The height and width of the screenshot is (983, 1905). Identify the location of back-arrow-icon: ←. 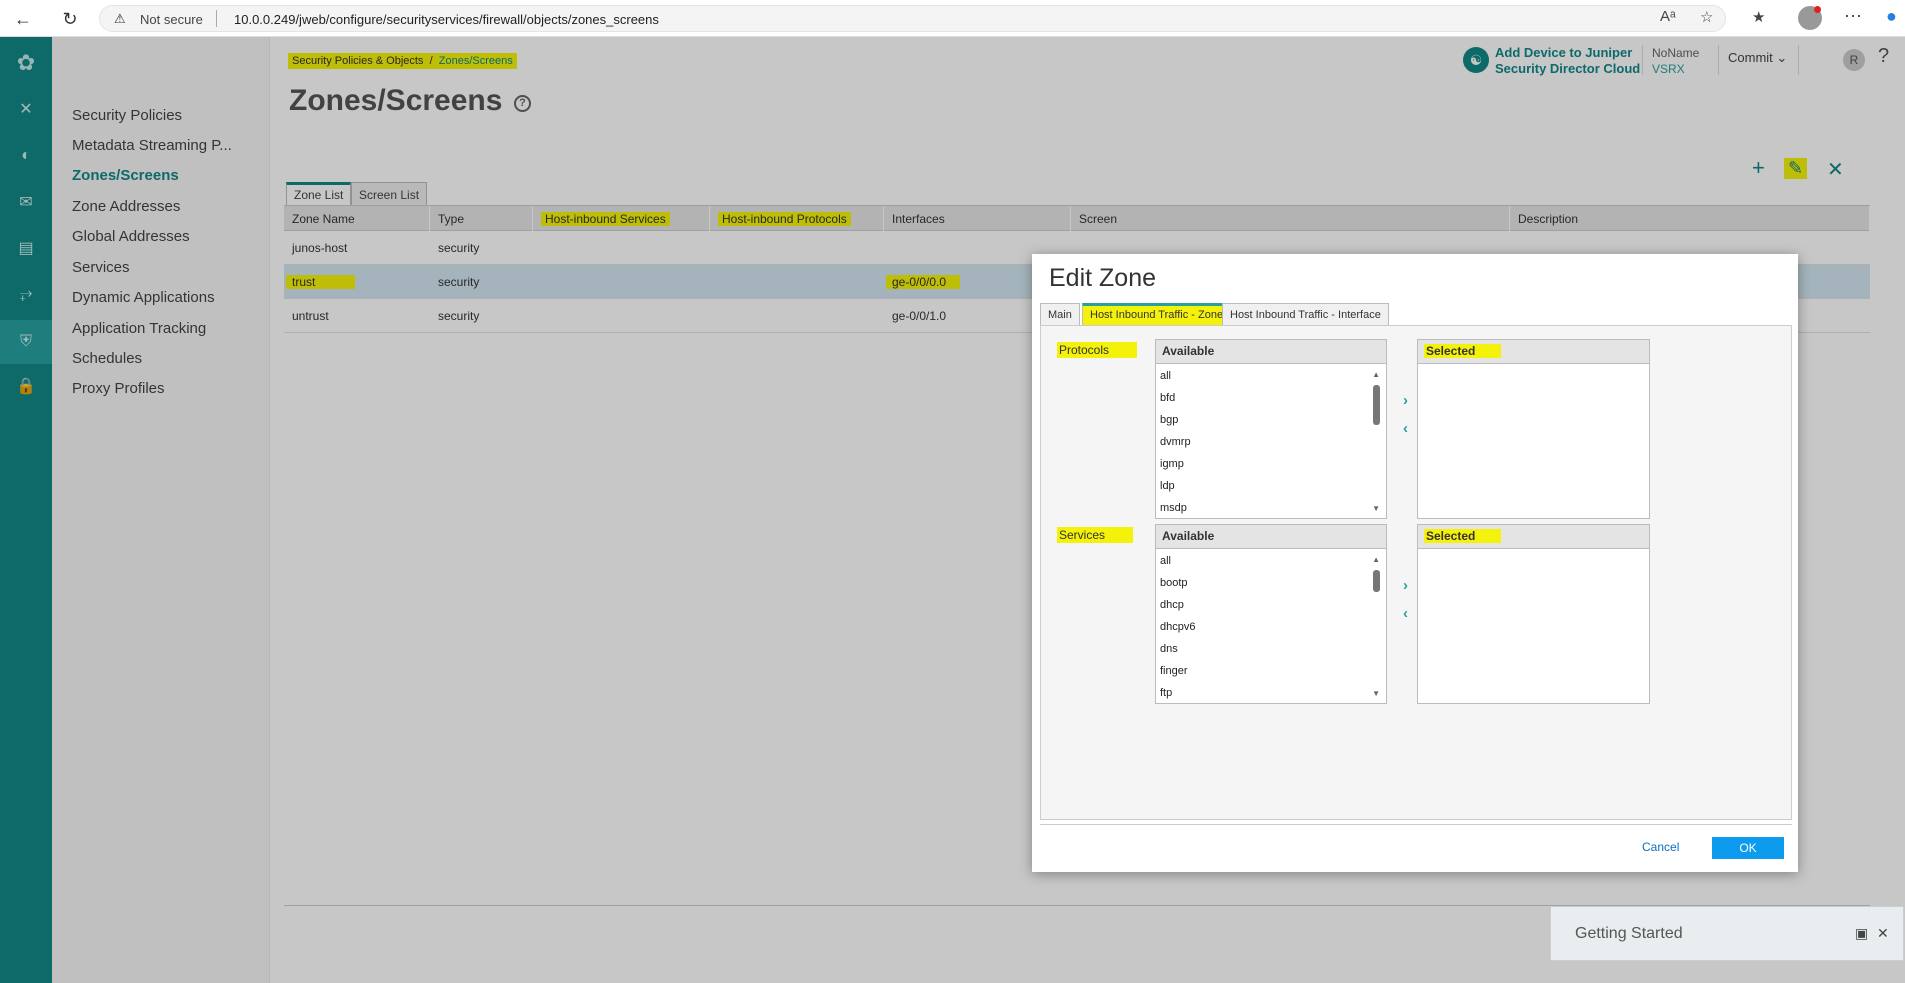
(23, 19).